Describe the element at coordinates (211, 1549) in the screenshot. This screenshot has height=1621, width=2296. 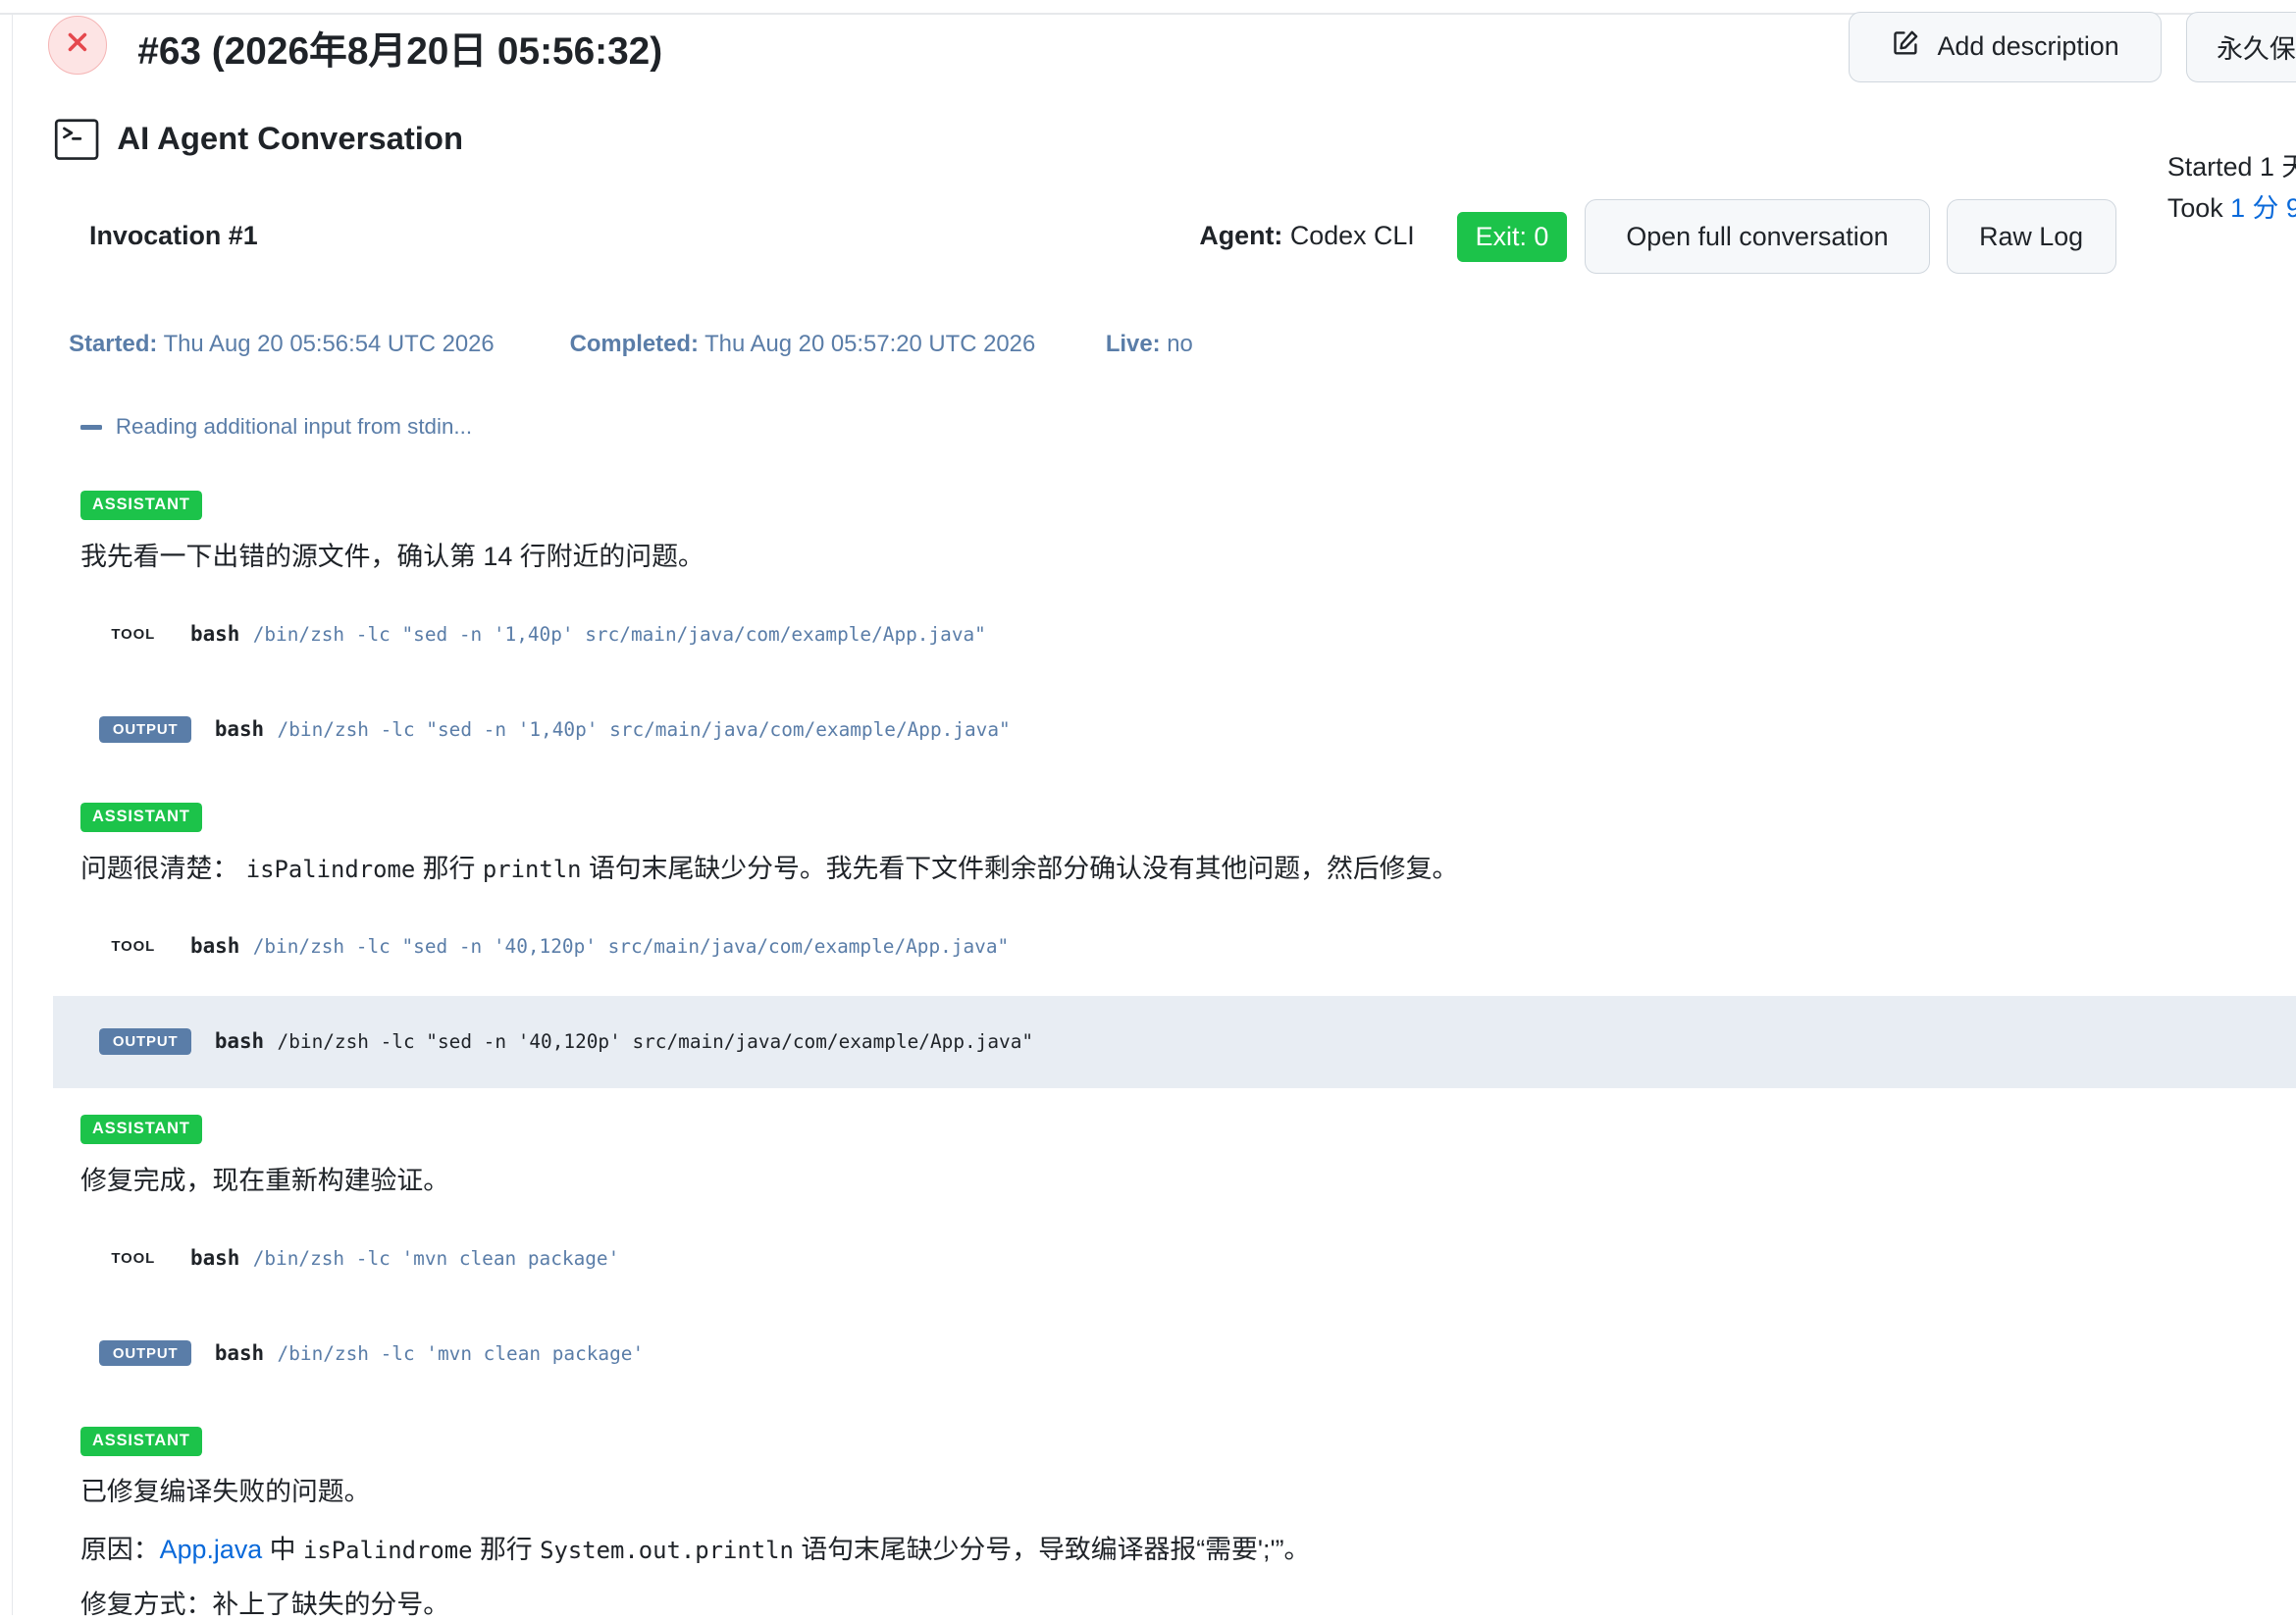
I see `file-link: App.java` at that location.